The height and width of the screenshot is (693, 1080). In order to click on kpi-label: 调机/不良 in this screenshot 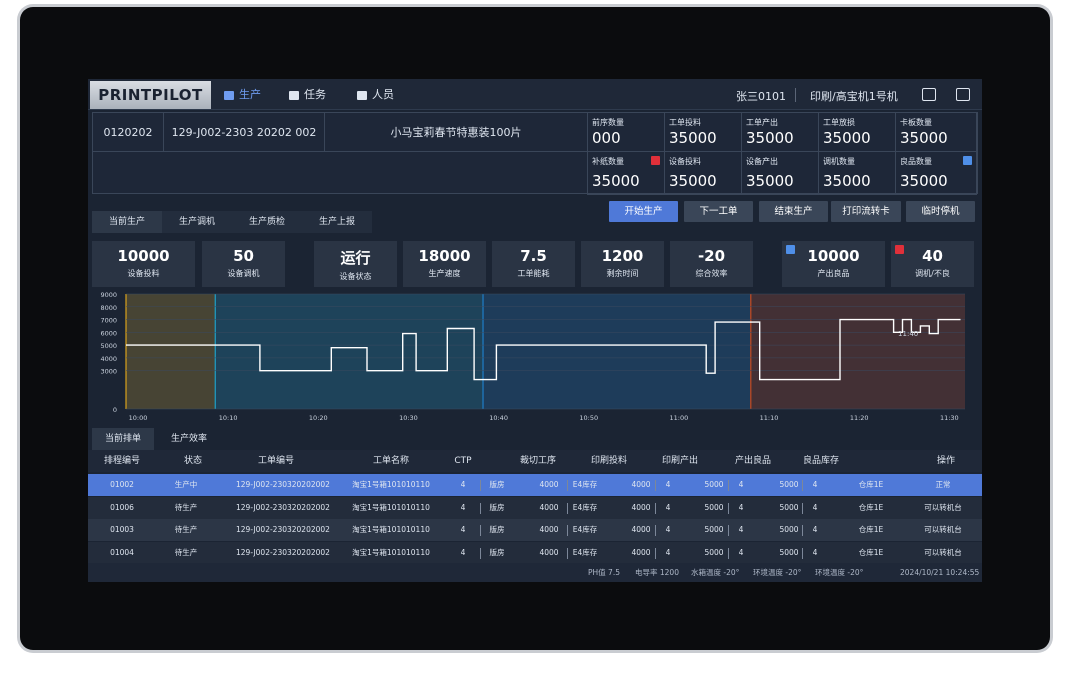, I will do `click(932, 273)`.